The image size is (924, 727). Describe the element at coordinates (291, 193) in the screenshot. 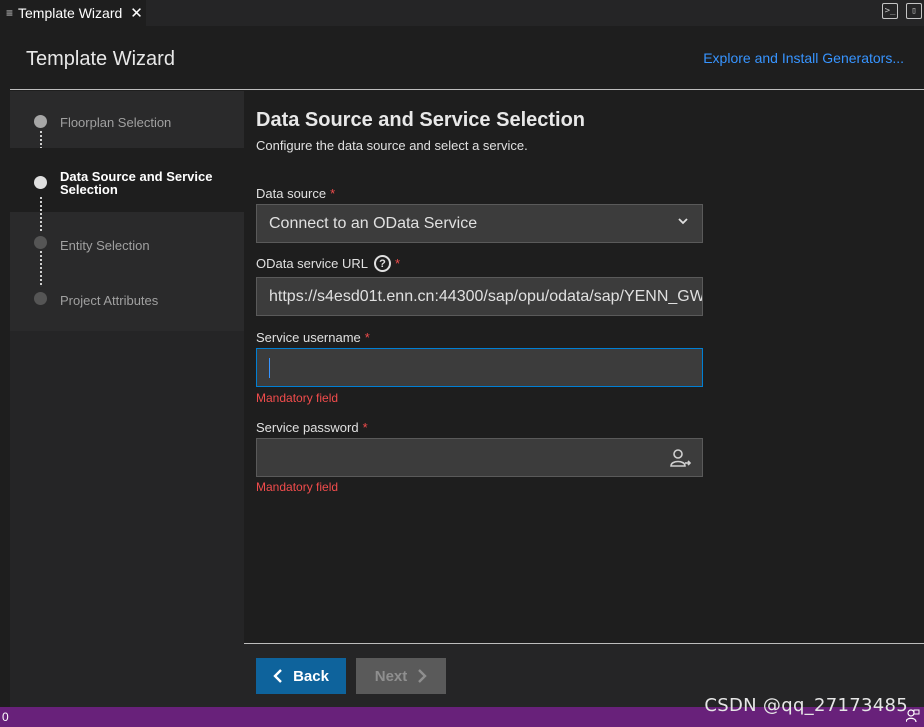

I see `data-source-label-text: Data source` at that location.